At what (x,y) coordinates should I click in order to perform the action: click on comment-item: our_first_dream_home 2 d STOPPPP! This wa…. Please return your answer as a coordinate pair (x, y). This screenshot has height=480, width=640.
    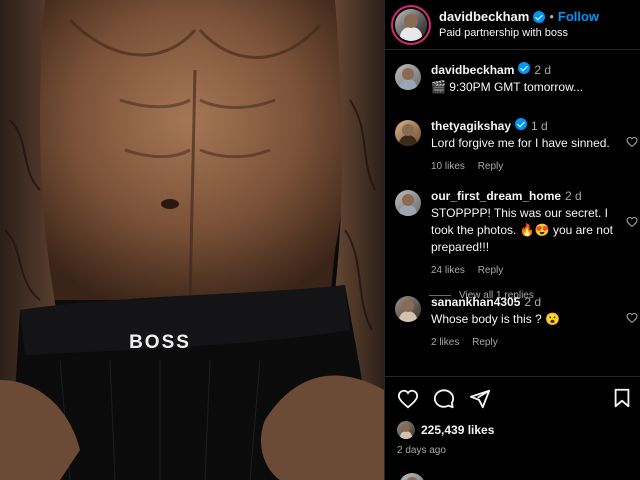
    Looking at the image, I should click on (517, 244).